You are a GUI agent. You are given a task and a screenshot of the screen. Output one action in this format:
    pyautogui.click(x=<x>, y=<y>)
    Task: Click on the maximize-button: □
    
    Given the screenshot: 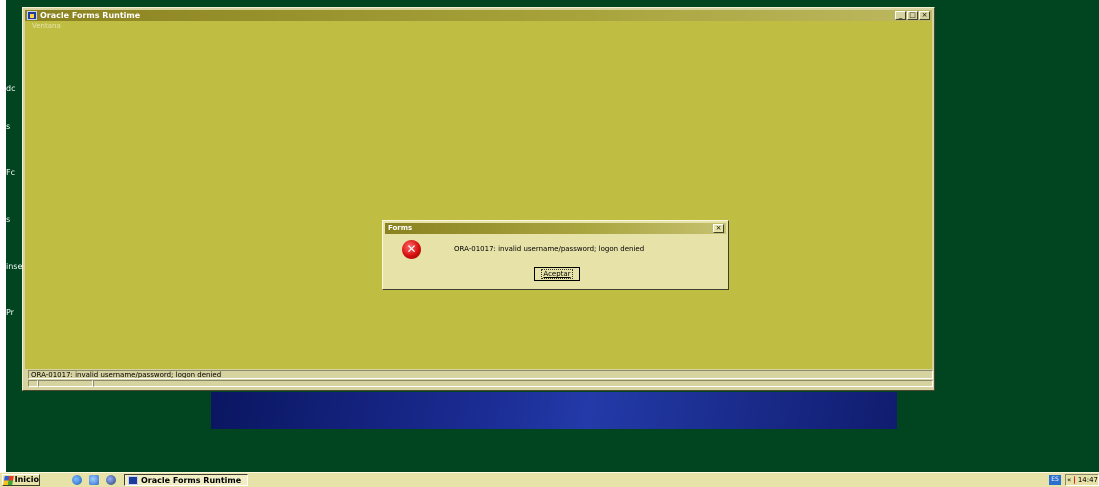 What is the action you would take?
    pyautogui.click(x=912, y=15)
    